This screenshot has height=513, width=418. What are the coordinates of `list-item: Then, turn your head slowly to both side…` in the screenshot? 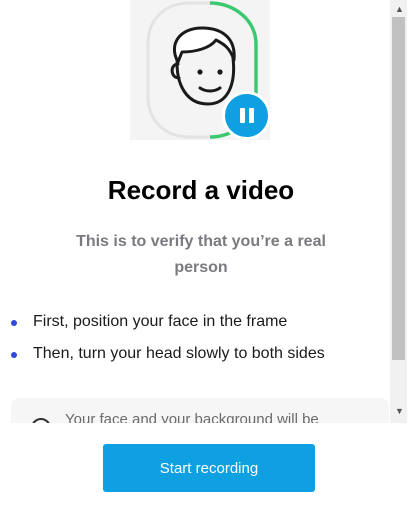 It's located at (167, 360).